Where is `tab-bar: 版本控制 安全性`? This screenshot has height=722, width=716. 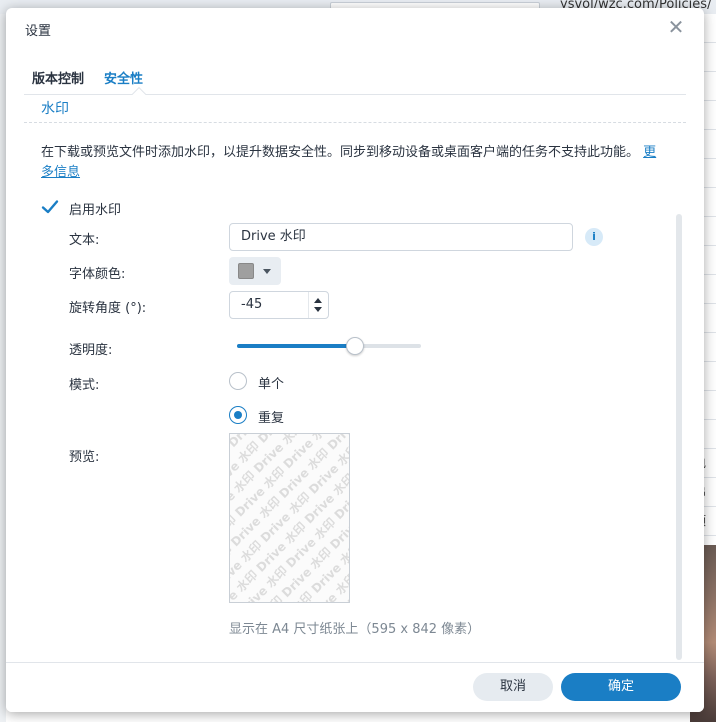 tab-bar: 版本控制 安全性 is located at coordinates (355, 82).